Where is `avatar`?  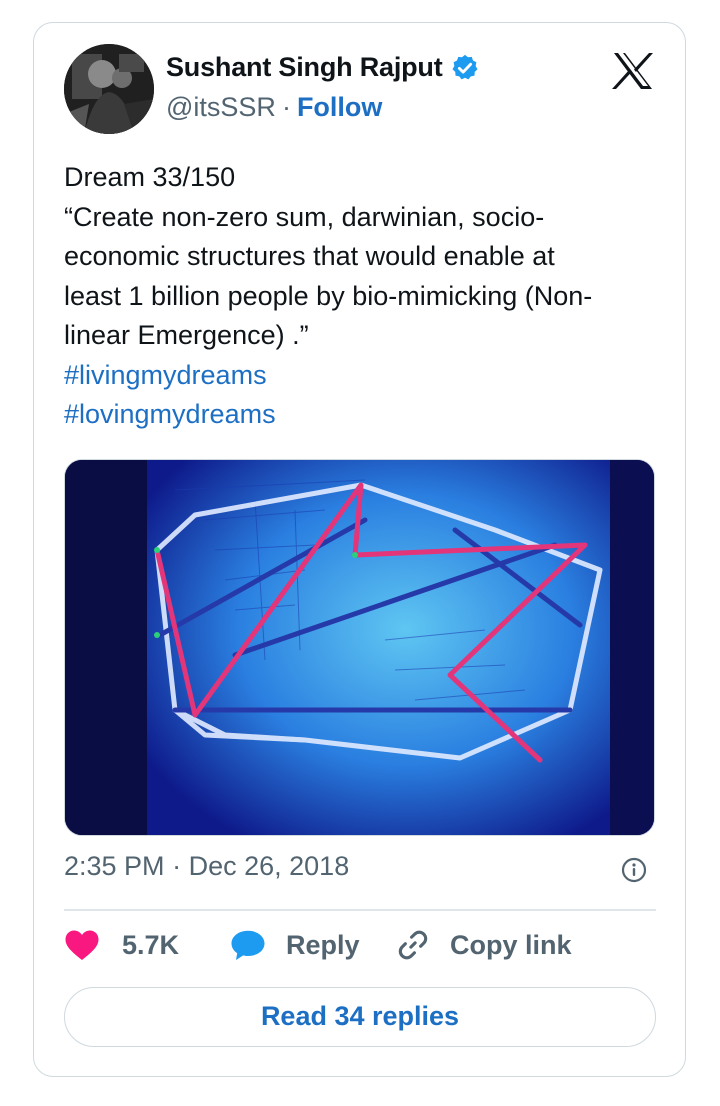
avatar is located at coordinates (109, 89).